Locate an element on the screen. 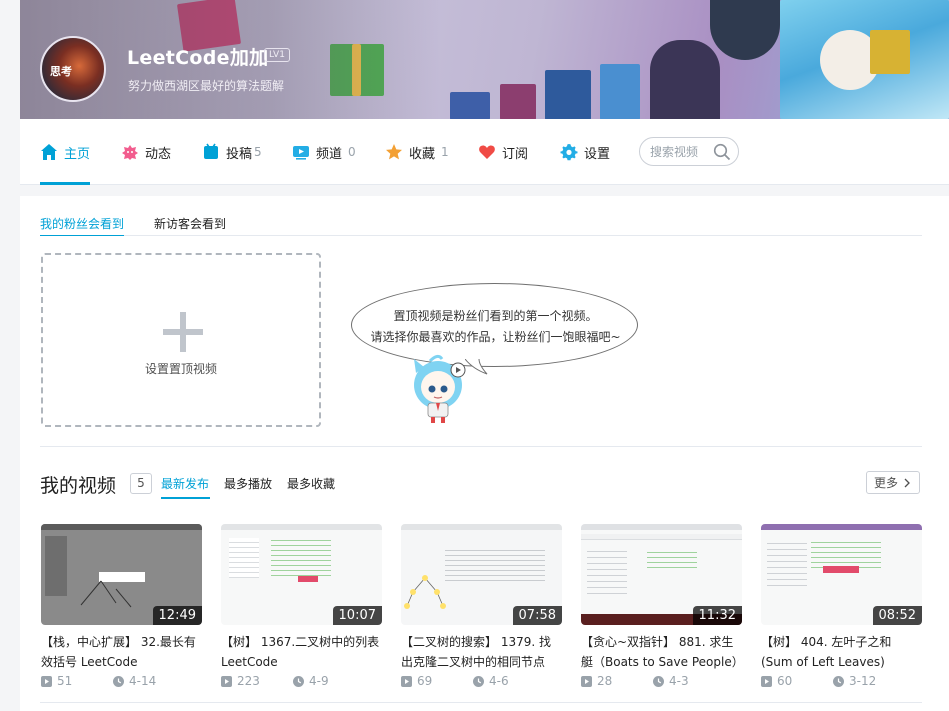  tab-dynamic: 动态 is located at coordinates (146, 152).